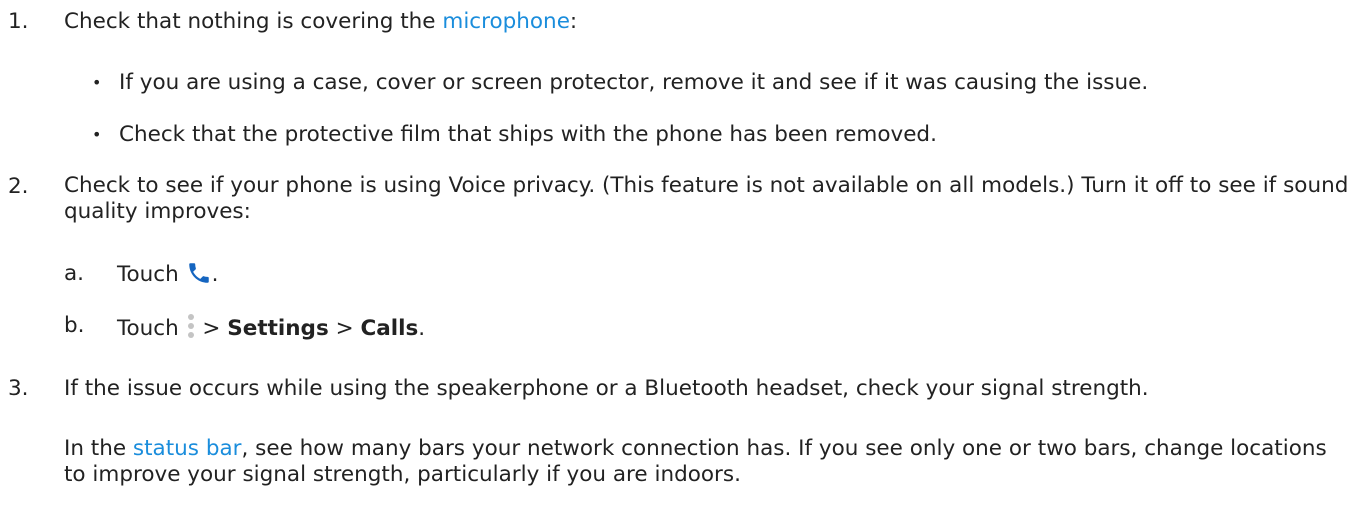  I want to click on microphone-link: microphone, so click(506, 21).